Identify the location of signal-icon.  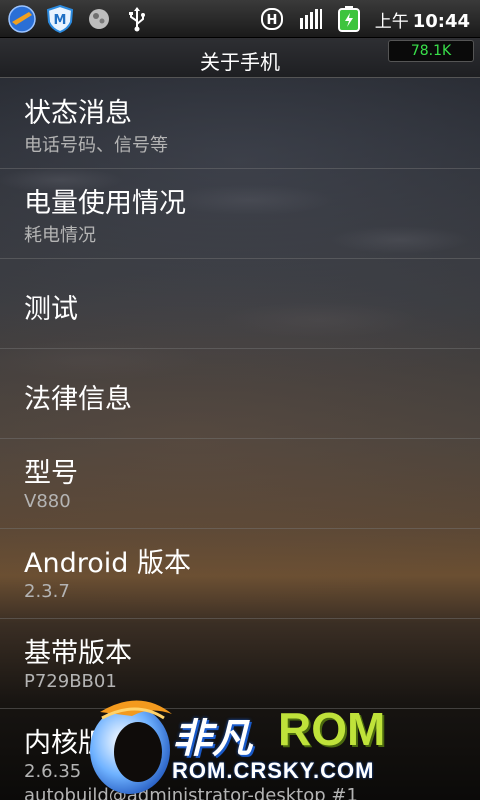
(311, 19).